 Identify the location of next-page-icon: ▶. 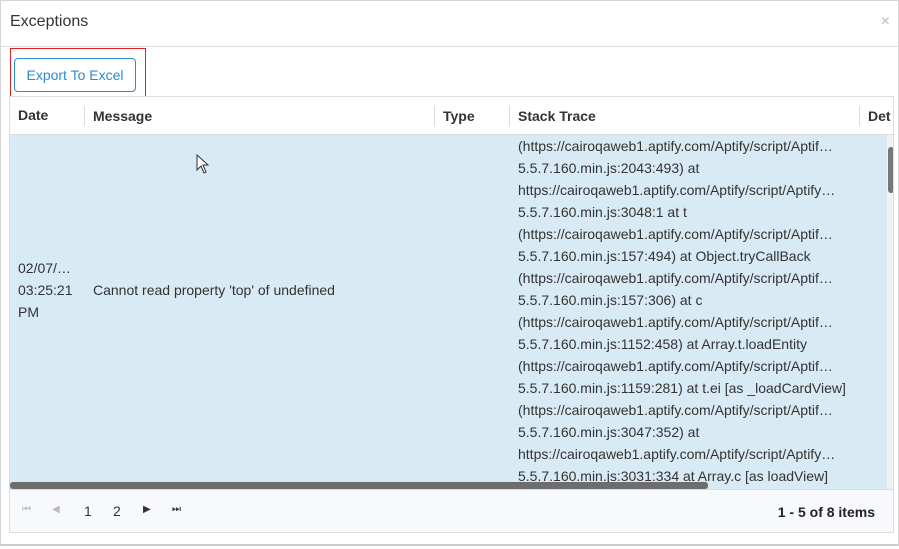
(147, 509).